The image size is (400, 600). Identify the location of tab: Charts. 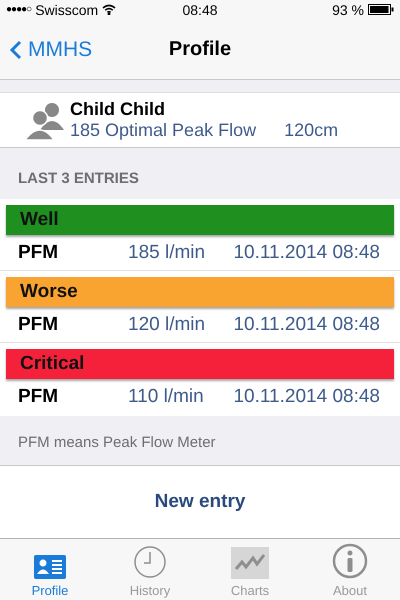
(250, 569).